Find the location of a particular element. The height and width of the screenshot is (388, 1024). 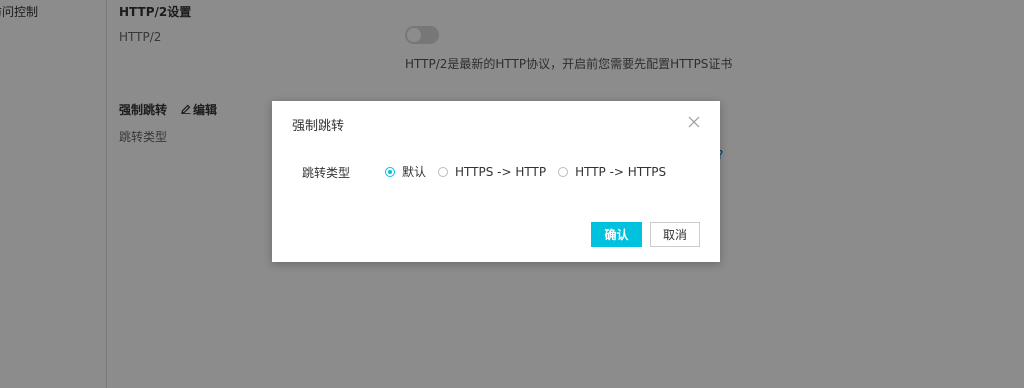

radio-http-to-https: HTTP -> HTTPS is located at coordinates (612, 172).